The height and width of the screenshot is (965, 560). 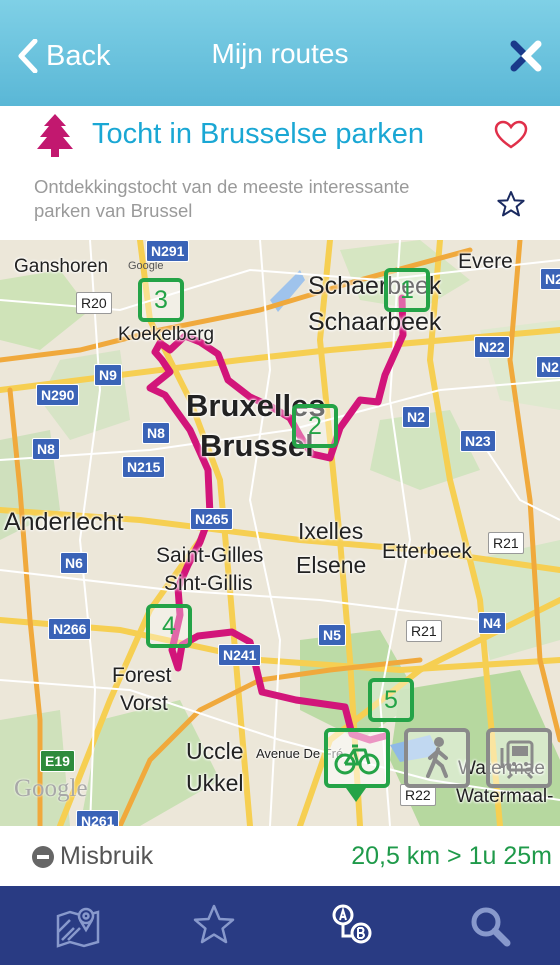 I want to click on route-marker-5: 5, so click(x=391, y=700).